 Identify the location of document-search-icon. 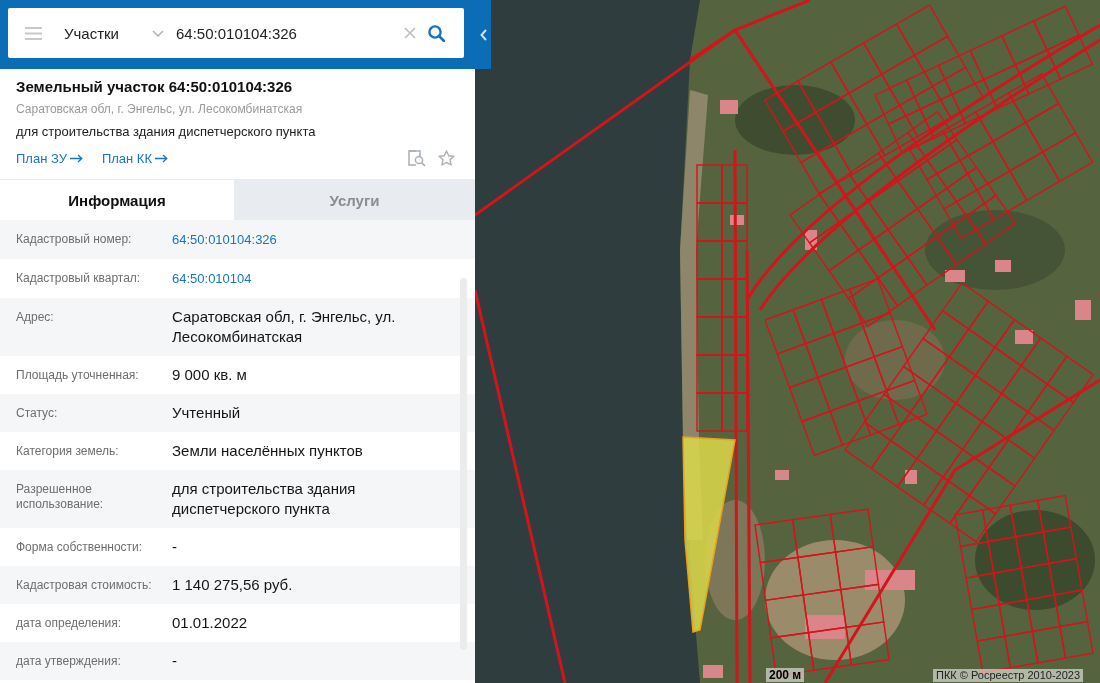
(417, 158).